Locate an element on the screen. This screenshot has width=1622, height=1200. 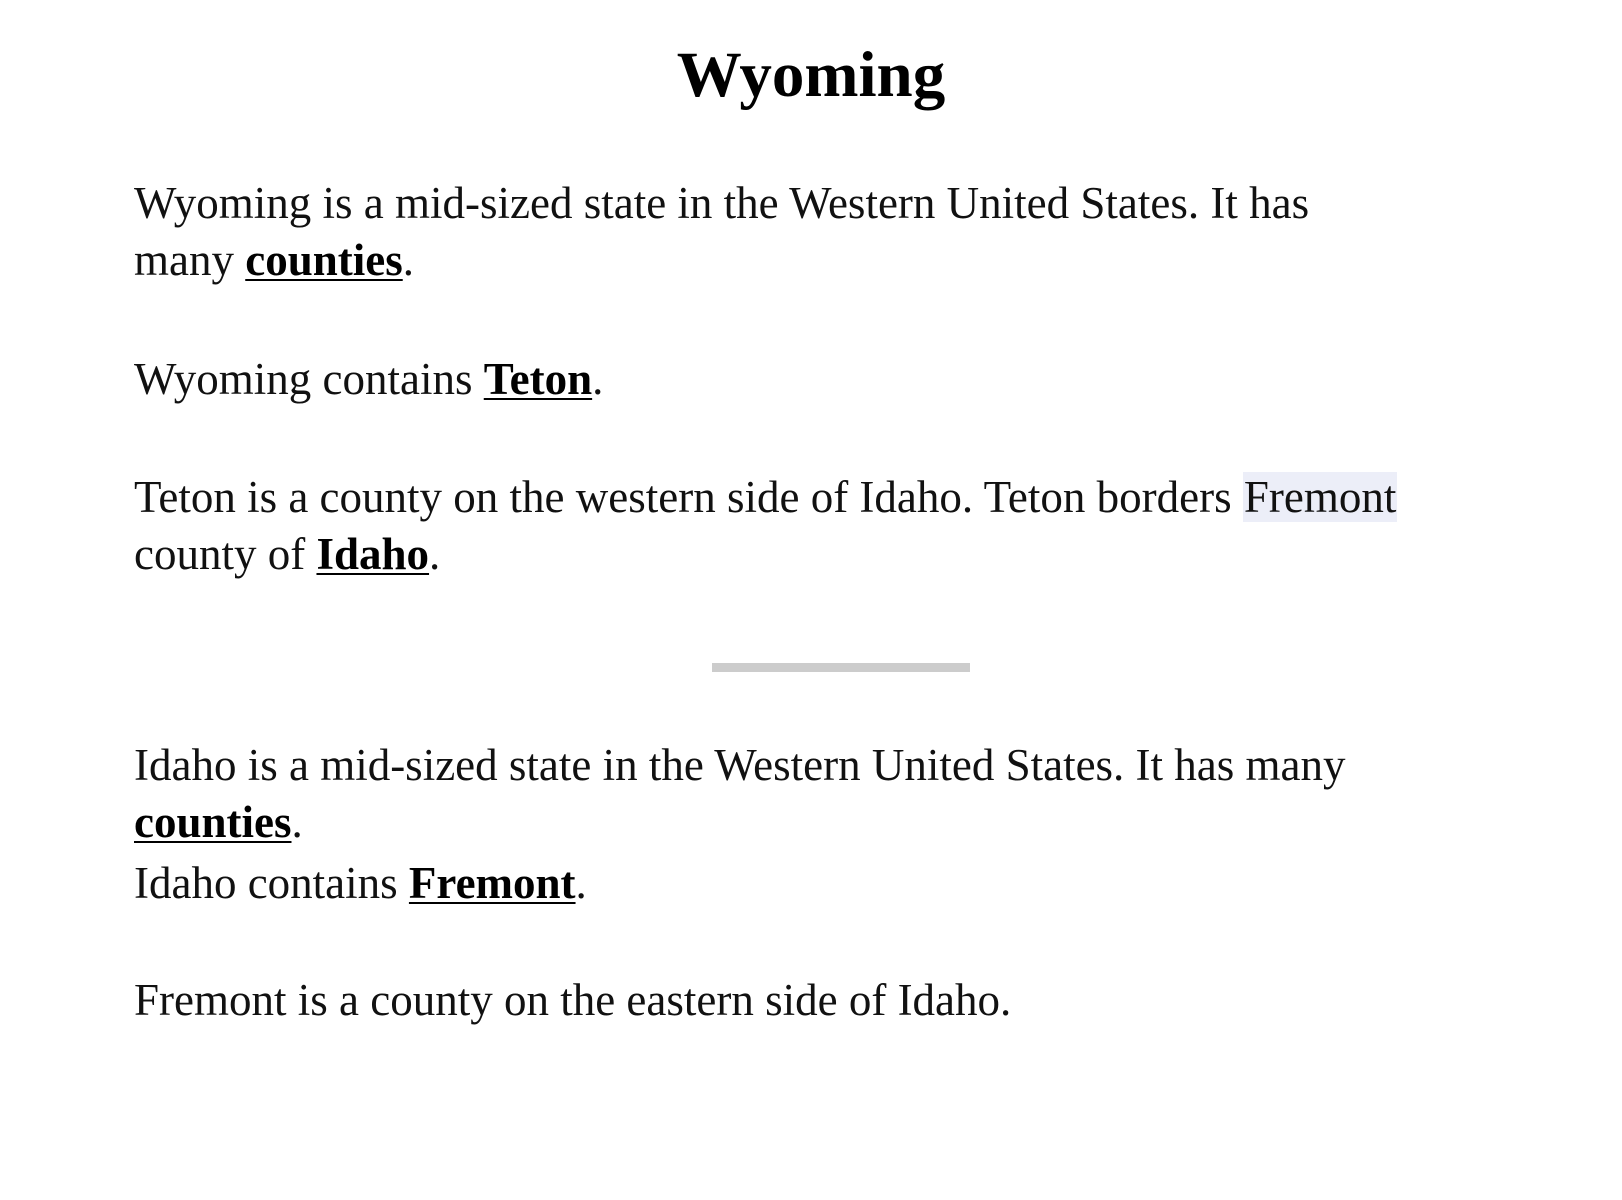
wyoming-intro-end: . is located at coordinates (408, 260).